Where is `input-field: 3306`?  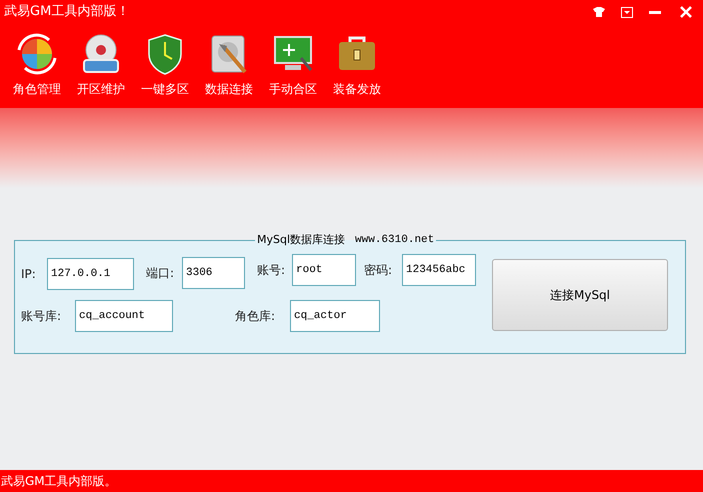 input-field: 3306 is located at coordinates (213, 272).